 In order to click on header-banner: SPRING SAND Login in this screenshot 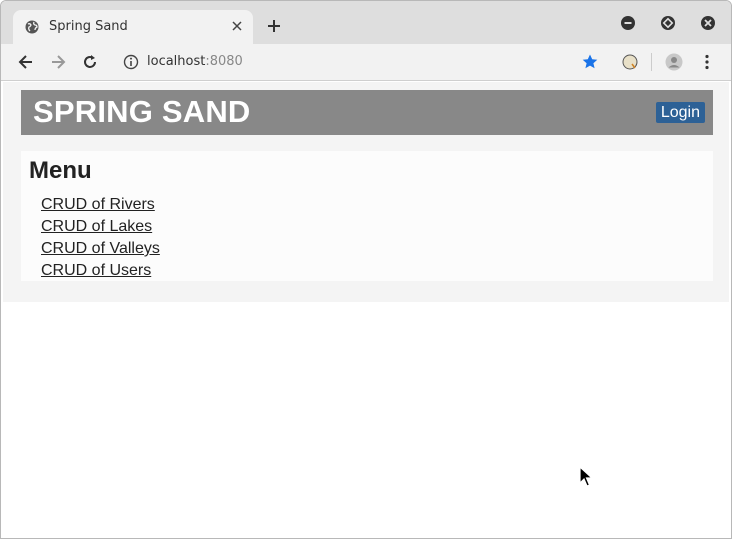, I will do `click(367, 112)`.